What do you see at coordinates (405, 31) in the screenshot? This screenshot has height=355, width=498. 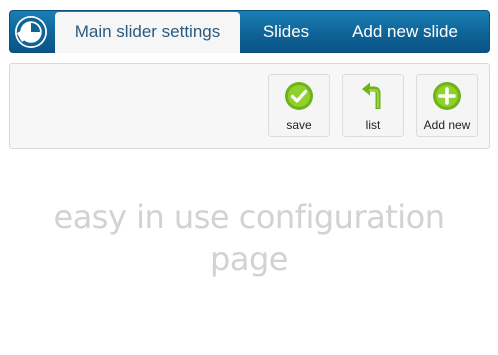 I see `tab-add-new-slide: Add new slide` at bounding box center [405, 31].